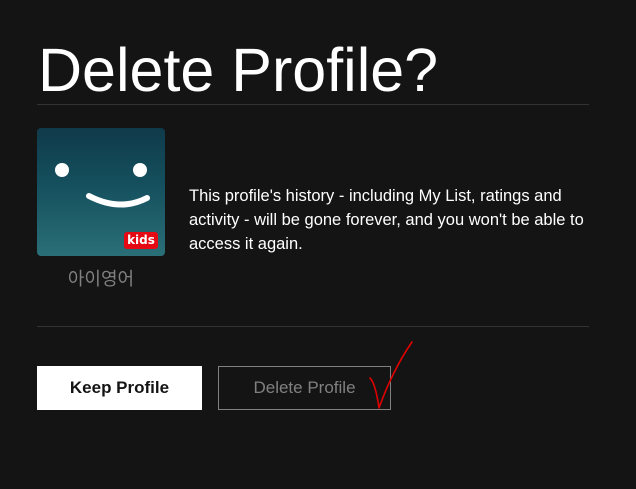 The image size is (636, 489). I want to click on top-divider, so click(313, 104).